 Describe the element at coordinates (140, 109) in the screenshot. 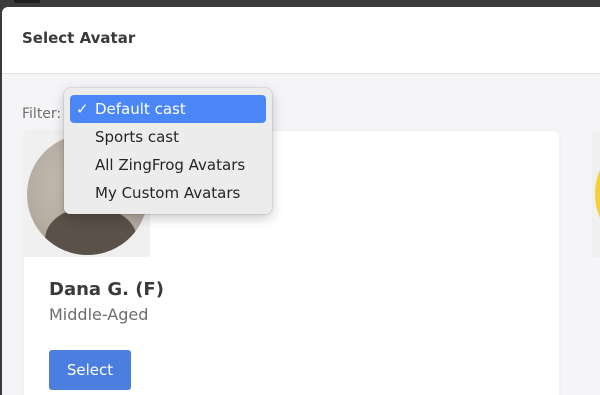

I see `filter-option-label: Default cast` at that location.